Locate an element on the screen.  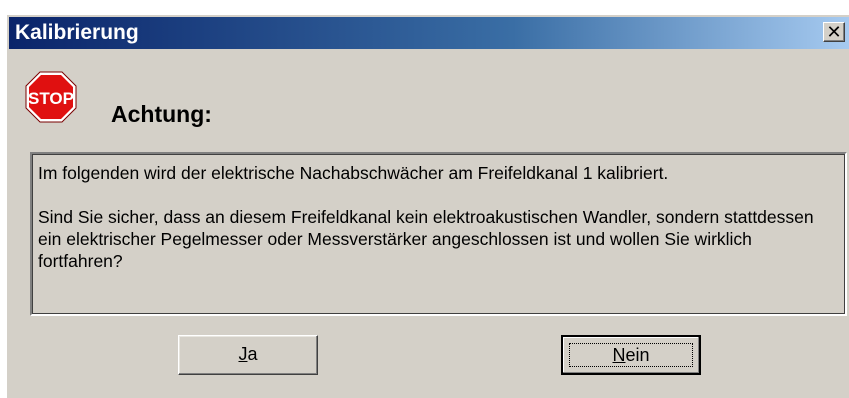
close-icon: ✕ is located at coordinates (834, 32).